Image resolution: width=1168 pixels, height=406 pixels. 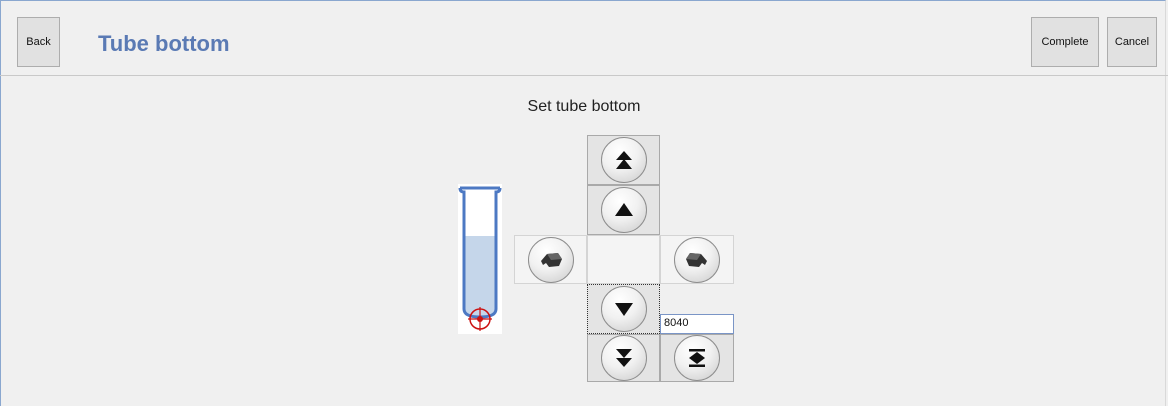 I want to click on double-up-arrow-icon, so click(x=623, y=160).